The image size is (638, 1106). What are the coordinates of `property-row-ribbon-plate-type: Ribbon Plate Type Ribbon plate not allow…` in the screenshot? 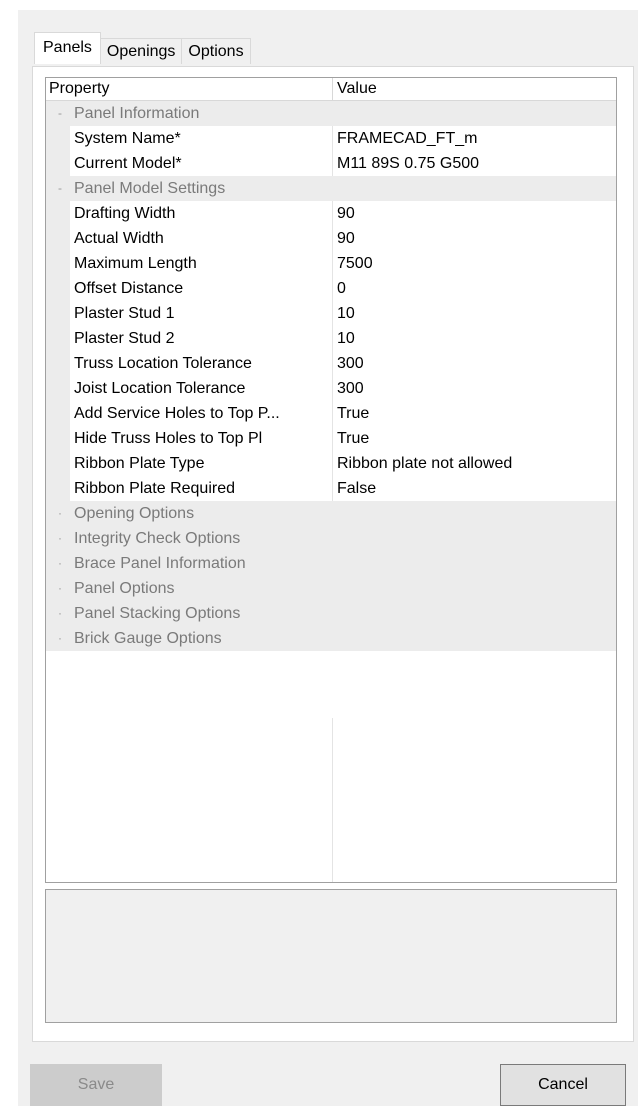 It's located at (331, 463).